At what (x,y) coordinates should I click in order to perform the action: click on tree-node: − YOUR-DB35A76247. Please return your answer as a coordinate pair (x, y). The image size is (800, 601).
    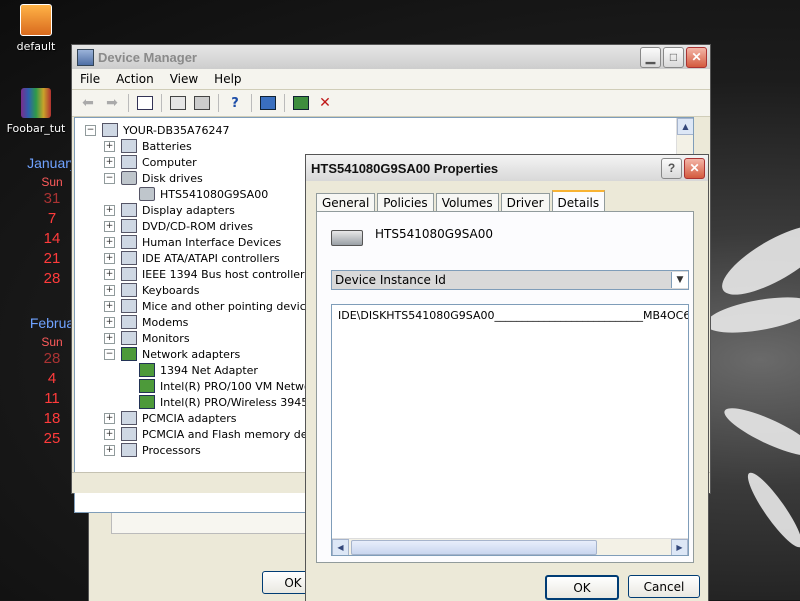
    Looking at the image, I should click on (157, 130).